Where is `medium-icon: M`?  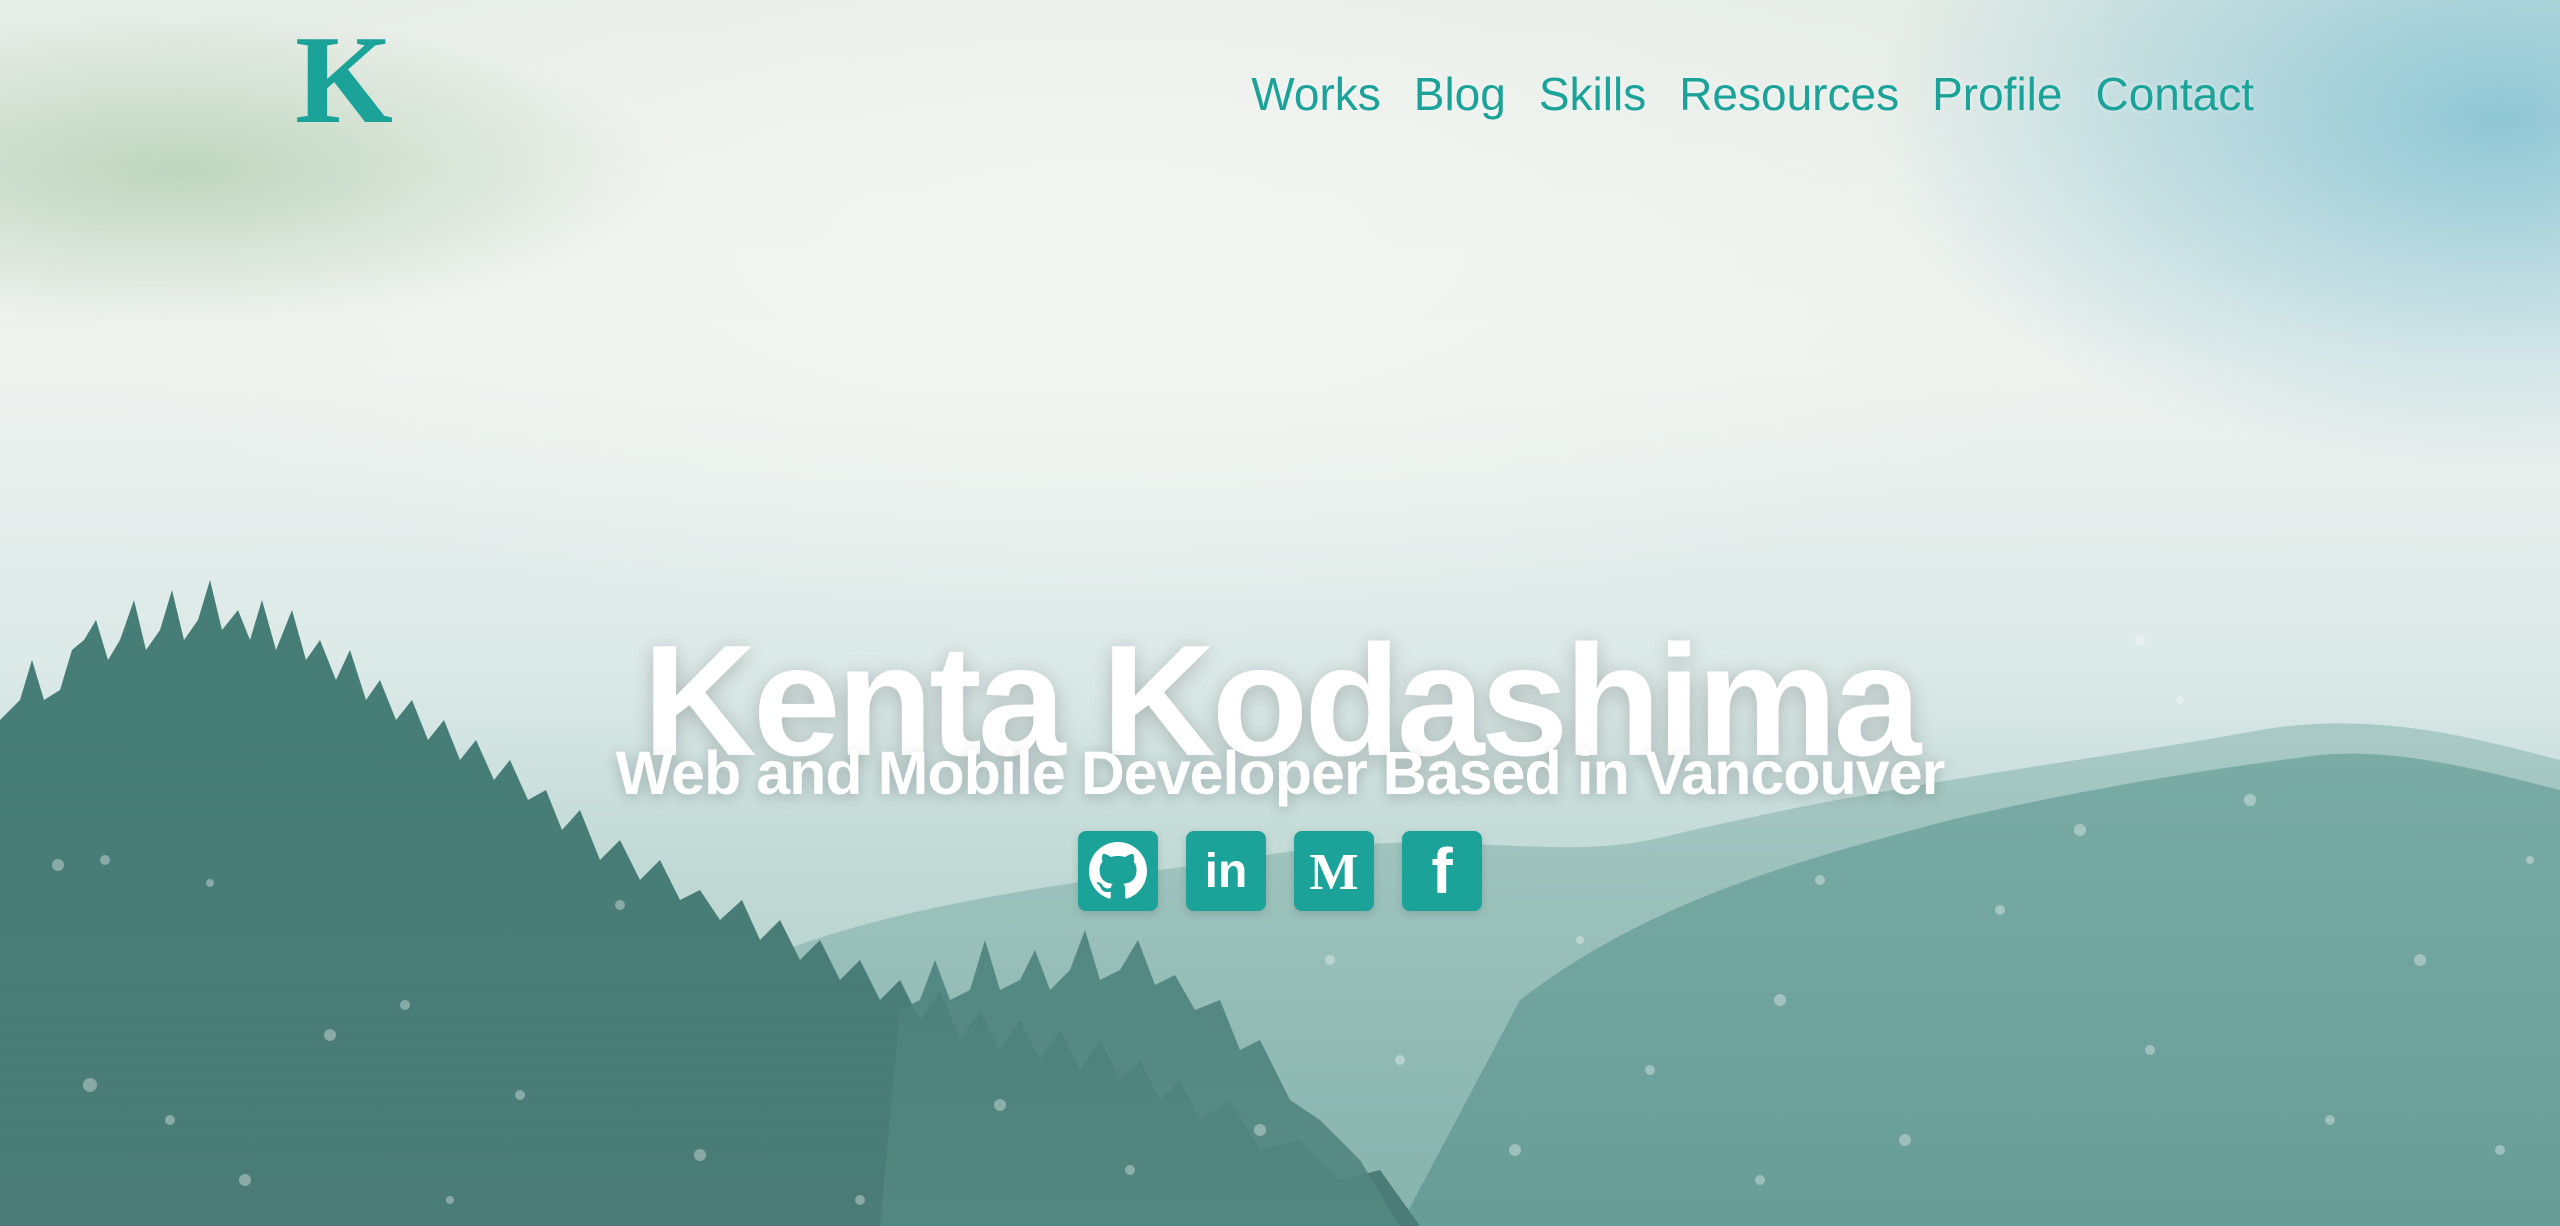 medium-icon: M is located at coordinates (1333, 872).